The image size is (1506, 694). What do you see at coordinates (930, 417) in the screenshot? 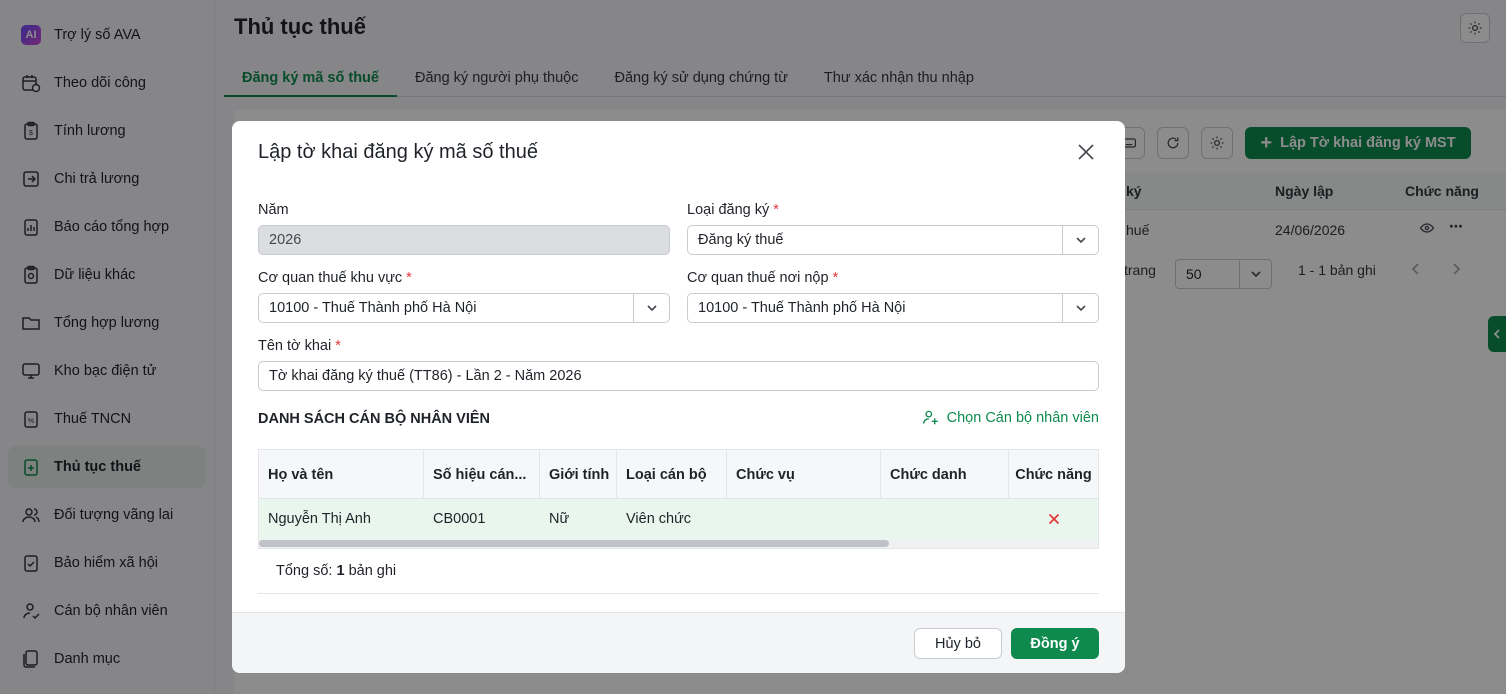
I see `add-user-icon` at bounding box center [930, 417].